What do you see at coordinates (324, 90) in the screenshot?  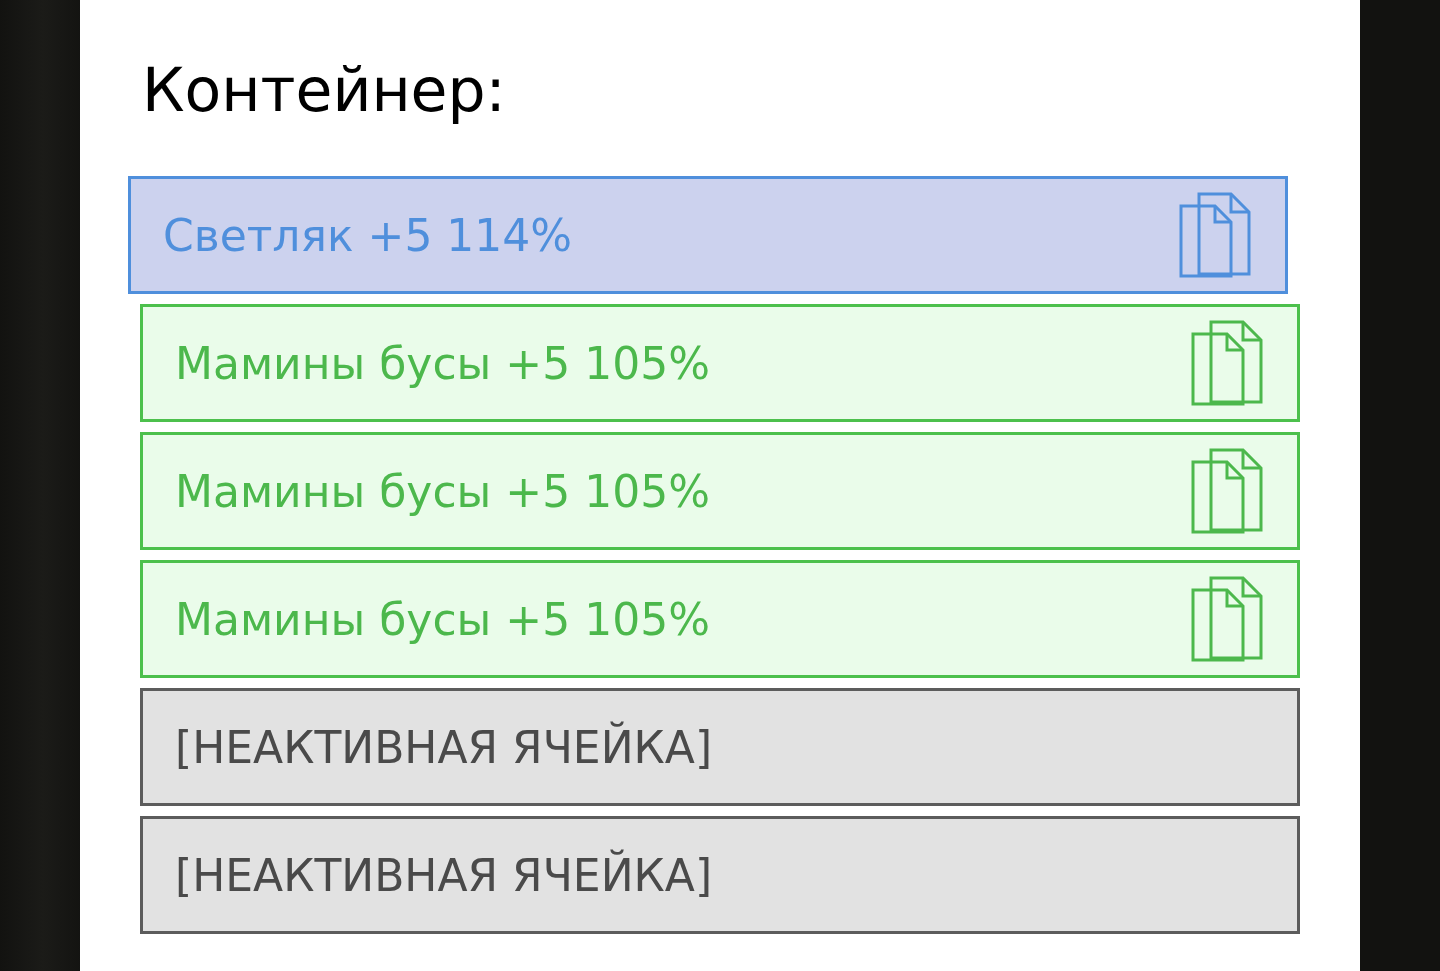 I see `container-title: Контейнер:` at bounding box center [324, 90].